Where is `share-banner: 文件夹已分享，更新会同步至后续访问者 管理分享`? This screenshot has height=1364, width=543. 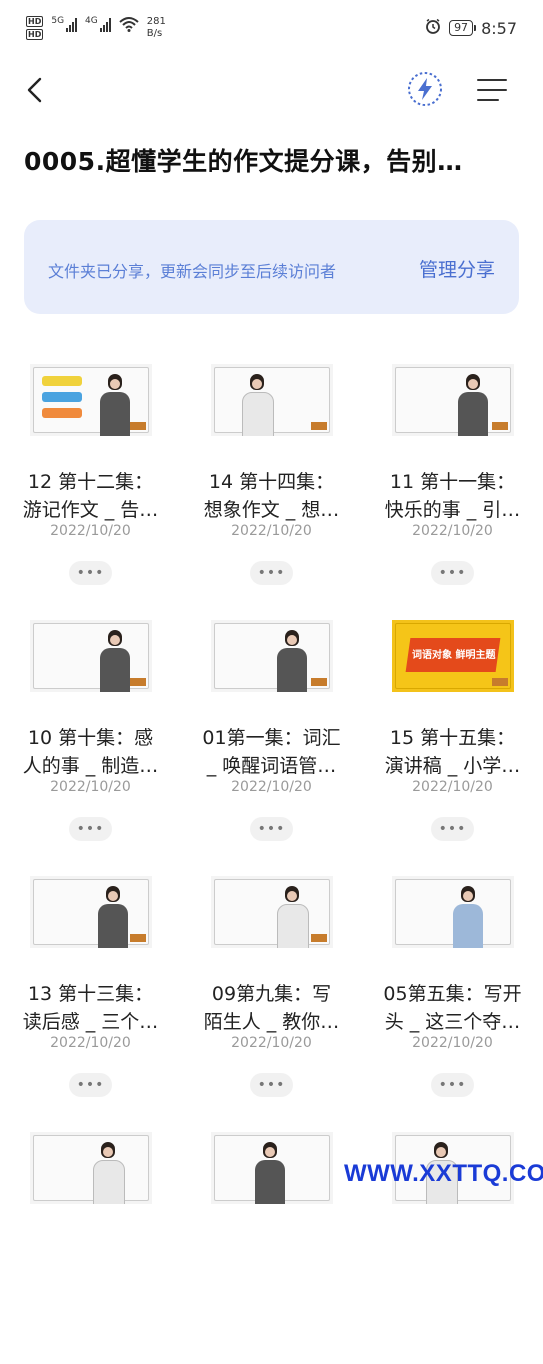
share-banner: 文件夹已分享，更新会同步至后续访问者 管理分享 is located at coordinates (271, 267).